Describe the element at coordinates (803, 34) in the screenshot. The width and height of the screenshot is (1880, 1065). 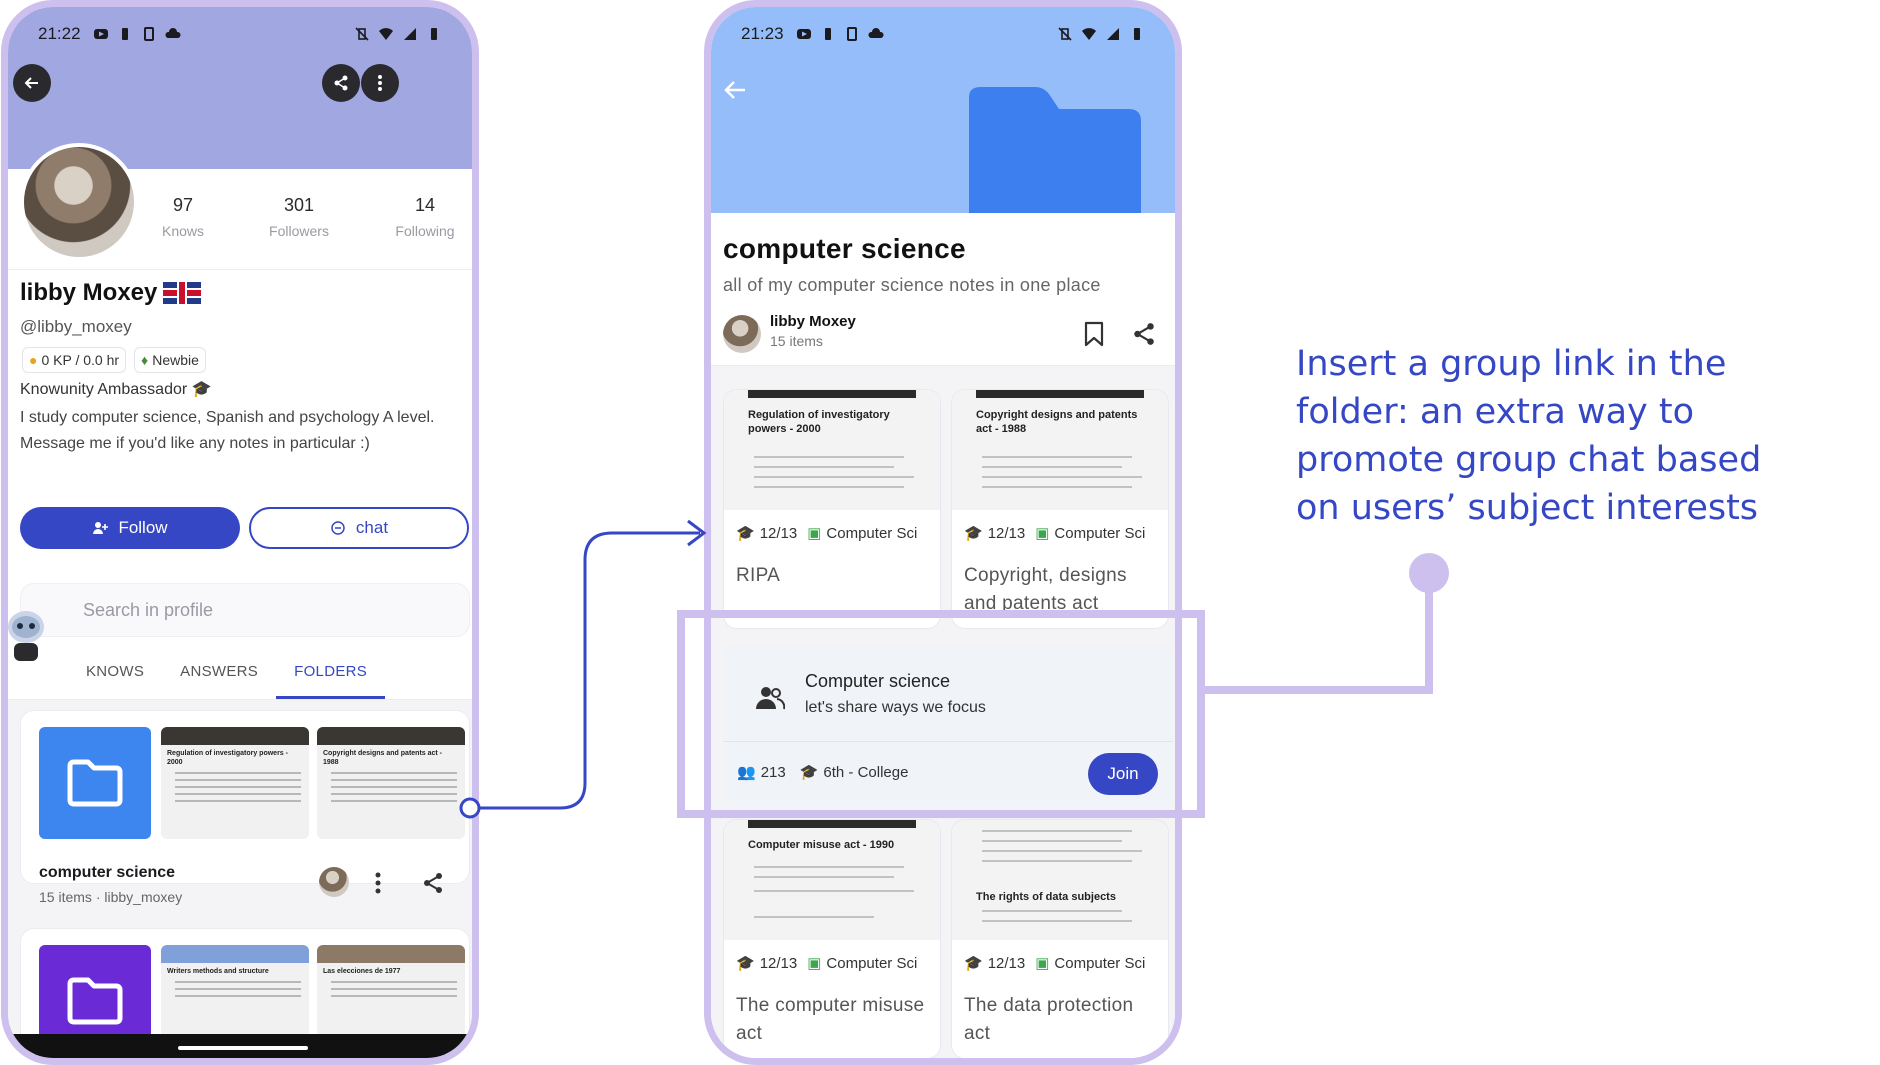
I see `youtube-icon` at that location.